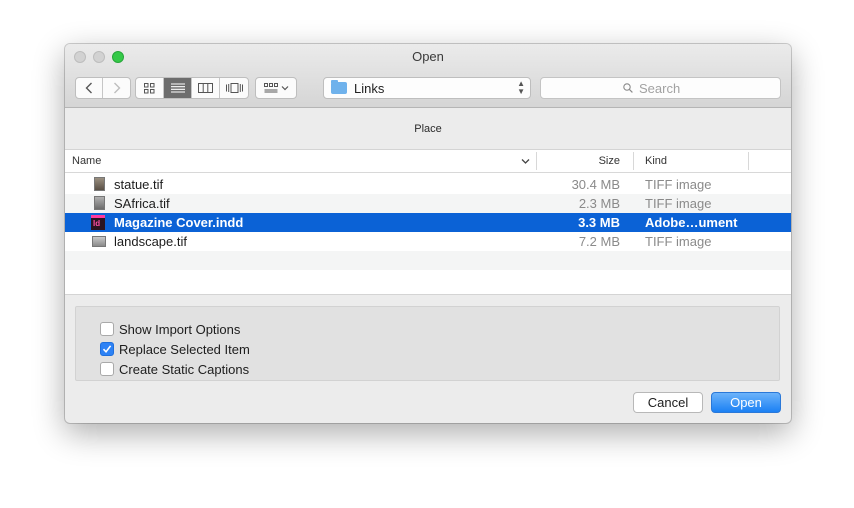  Describe the element at coordinates (98, 222) in the screenshot. I see `indesign-file-icon: Id` at that location.